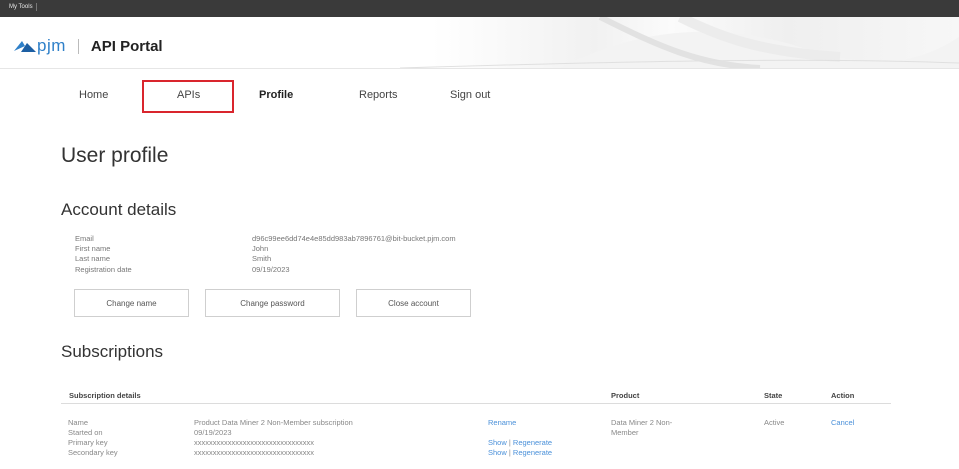 The height and width of the screenshot is (469, 959). What do you see at coordinates (93, 248) in the screenshot?
I see `first-name-label: First name` at bounding box center [93, 248].